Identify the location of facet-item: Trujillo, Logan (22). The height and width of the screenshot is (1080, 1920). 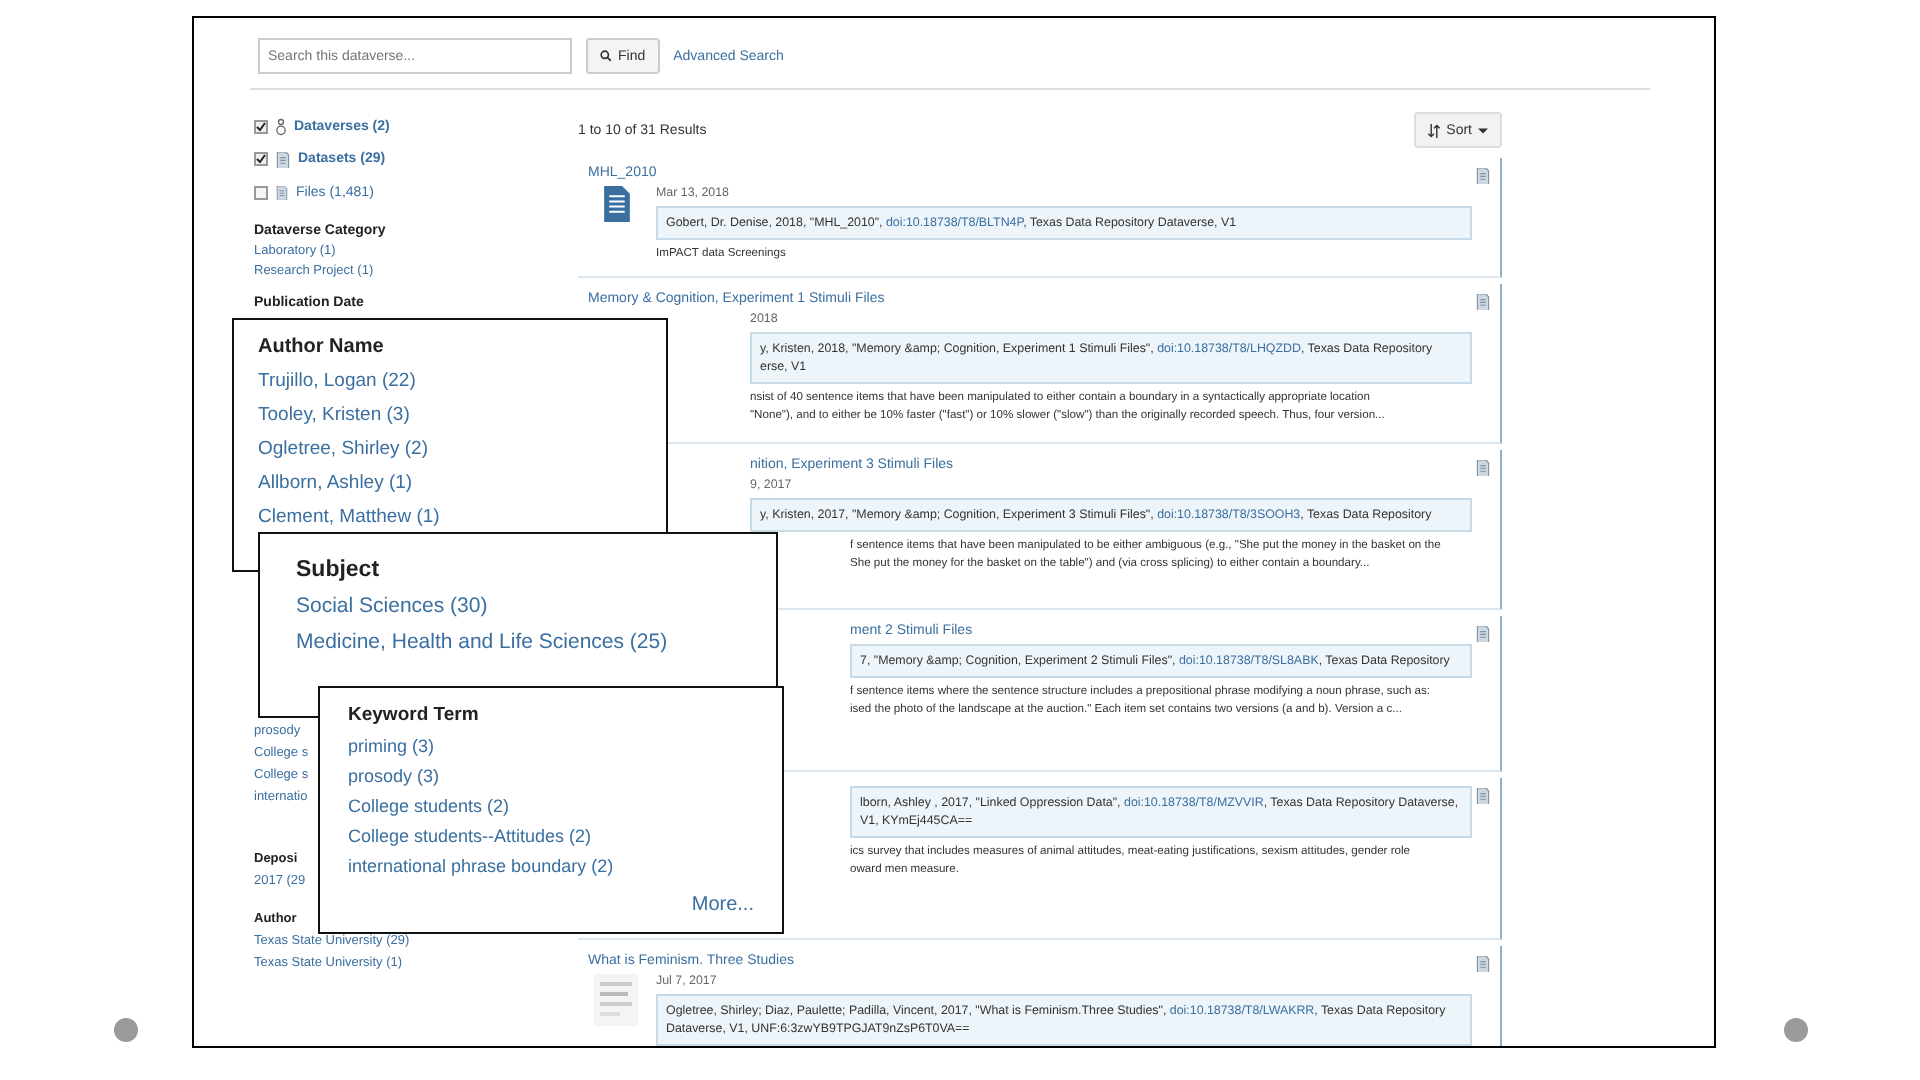
(337, 381).